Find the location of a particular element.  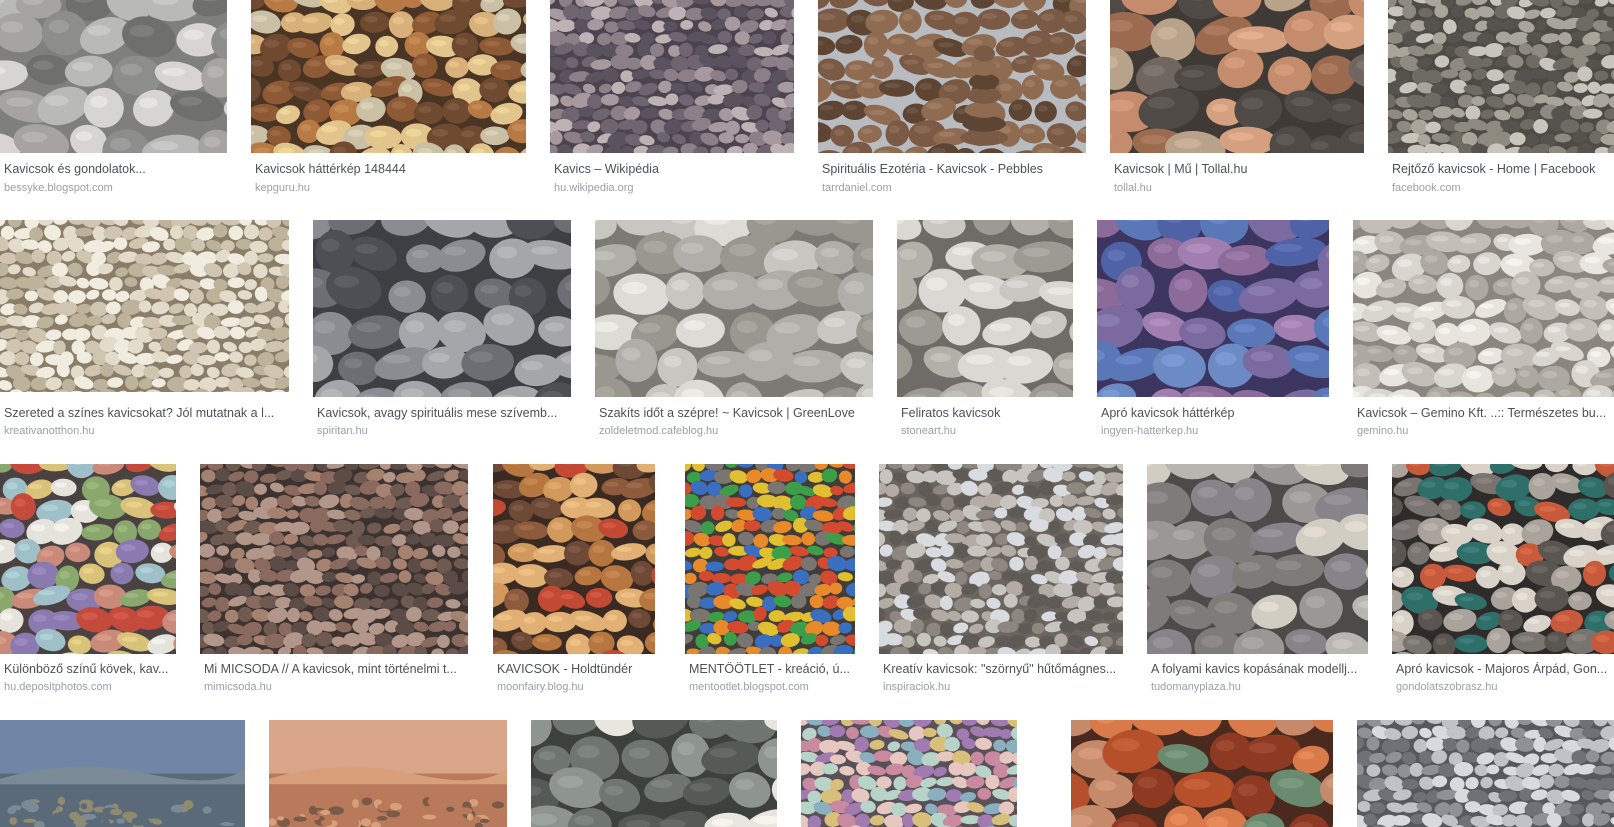

thumbnail-image is located at coordinates (88, 559).